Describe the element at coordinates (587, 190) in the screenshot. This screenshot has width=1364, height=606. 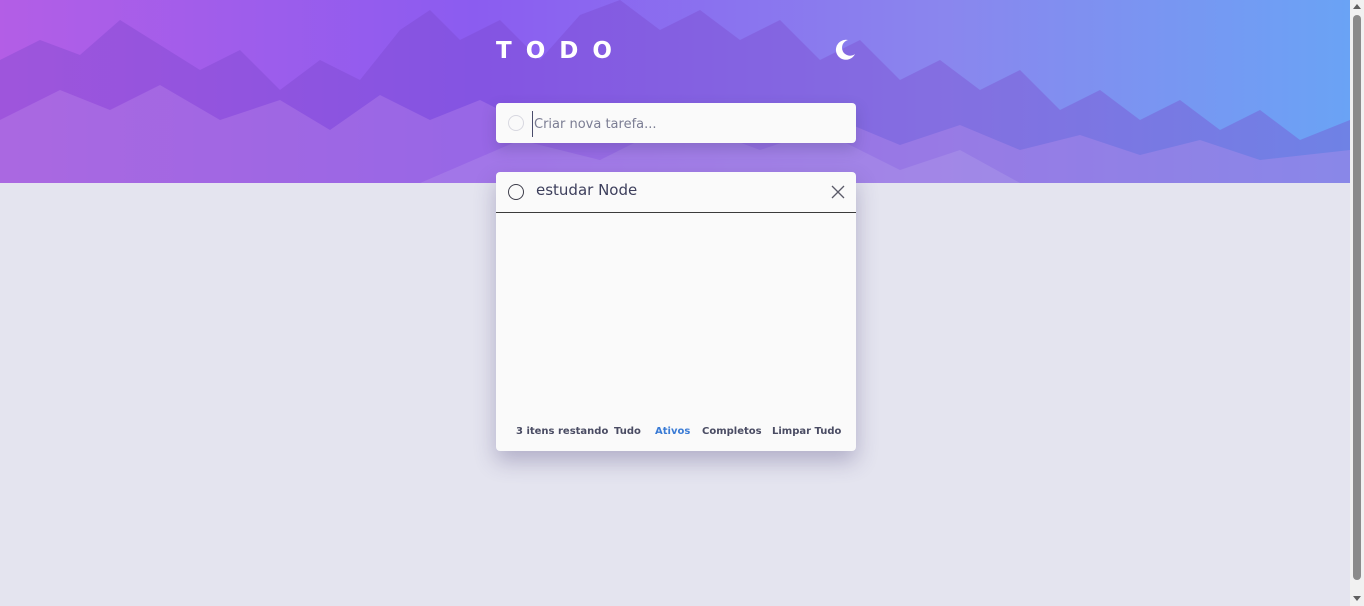
I see `todo-item-text: estudar Node` at that location.